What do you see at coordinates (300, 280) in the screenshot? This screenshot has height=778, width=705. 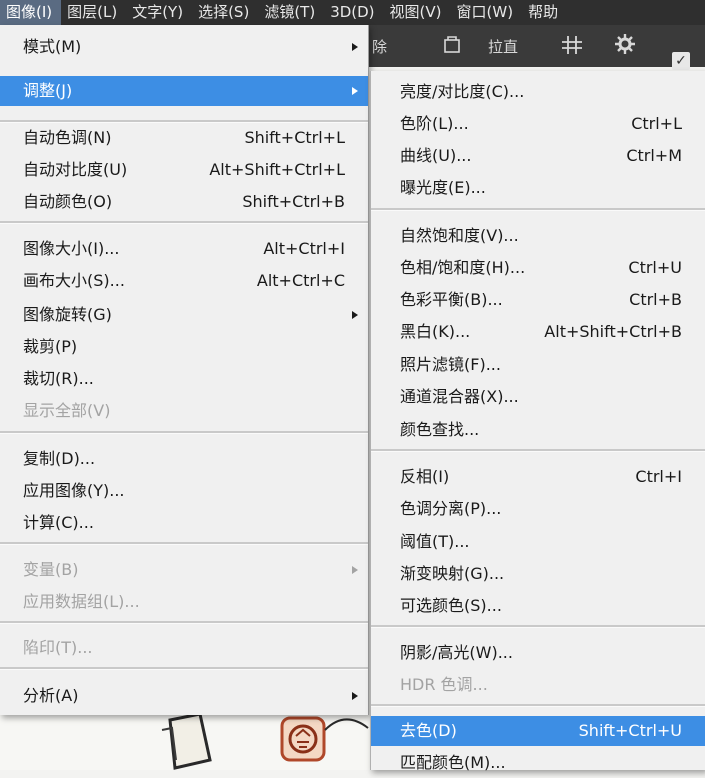 I see `menu-shortcut: Alt+Ctrl+C` at bounding box center [300, 280].